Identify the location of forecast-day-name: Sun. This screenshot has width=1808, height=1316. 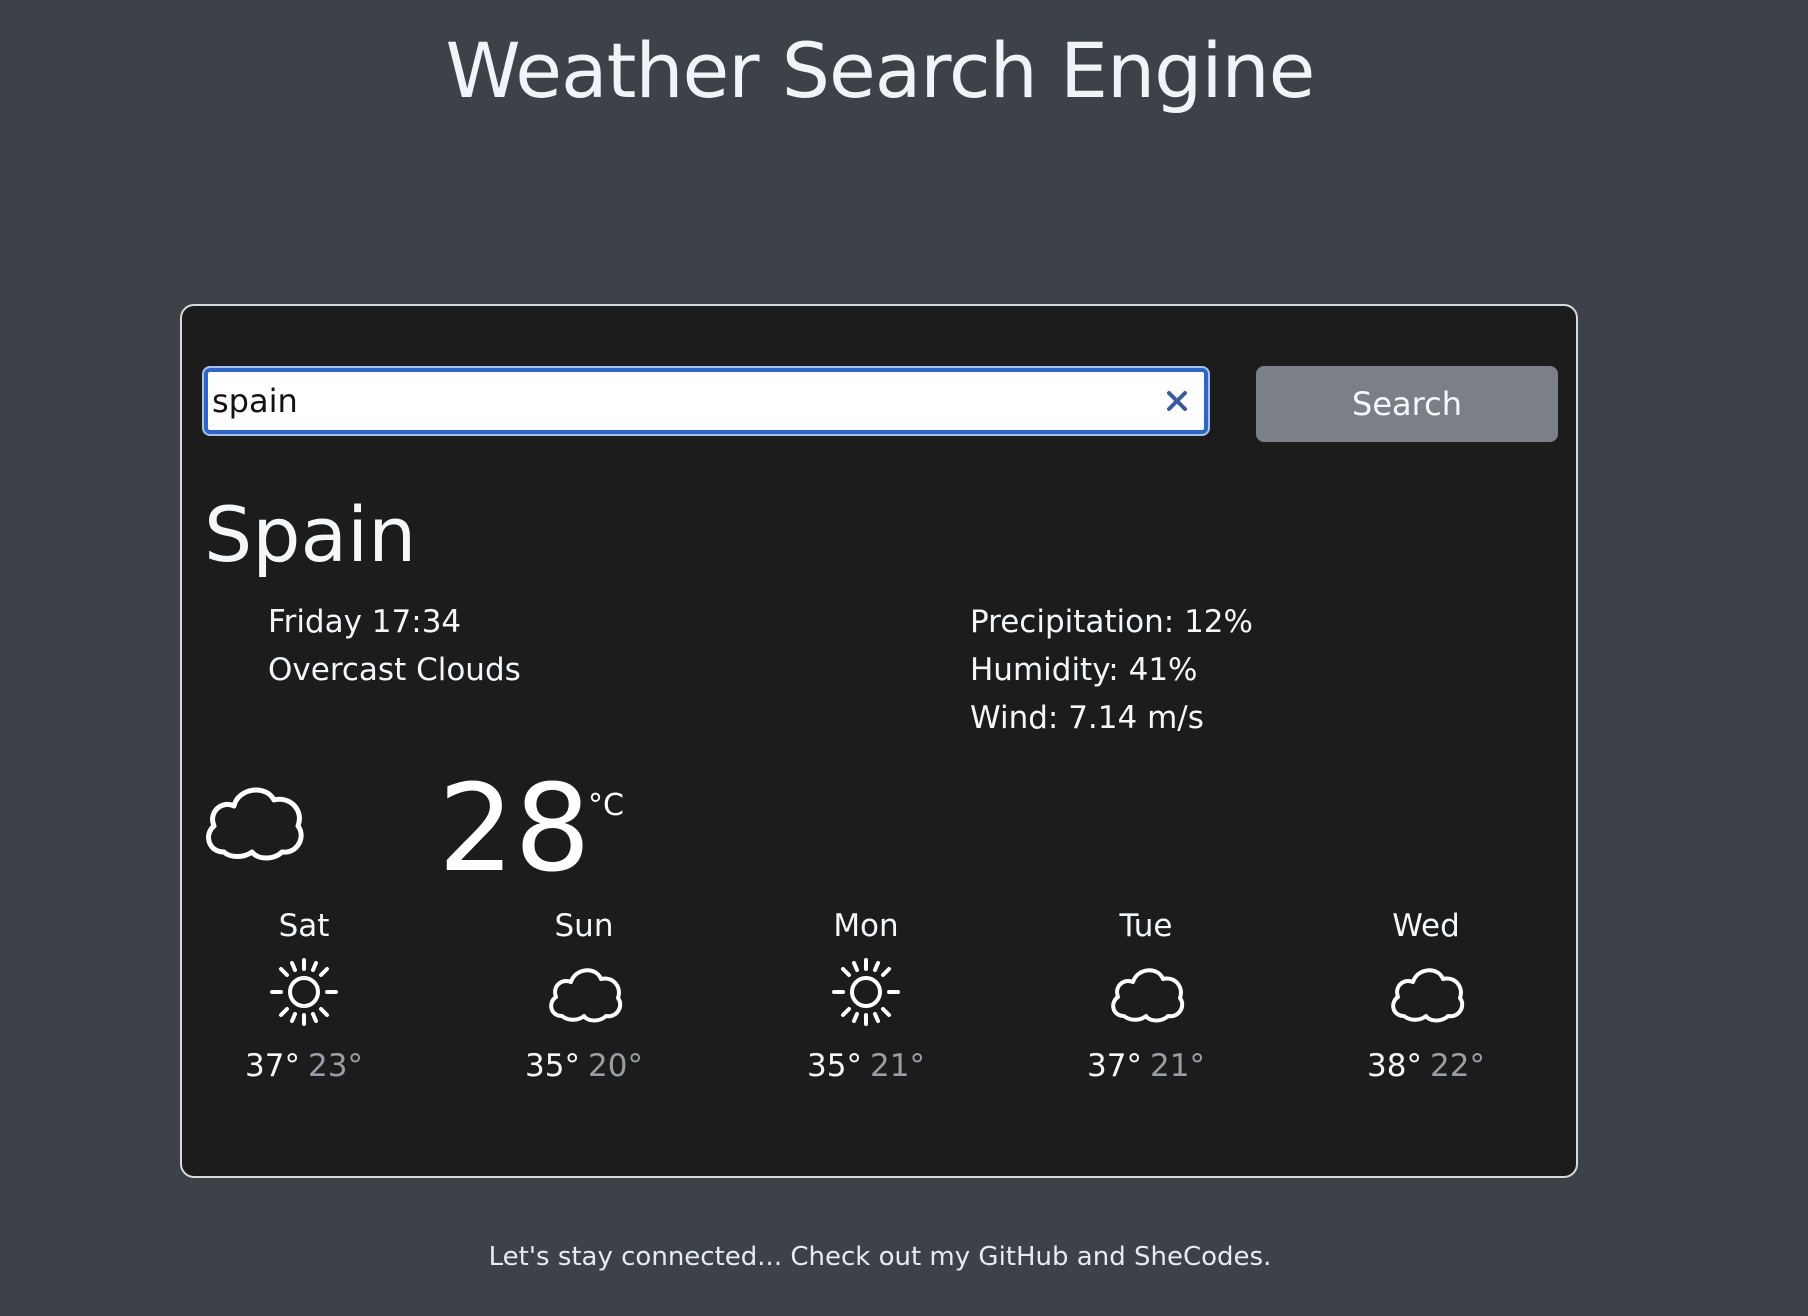
(584, 926).